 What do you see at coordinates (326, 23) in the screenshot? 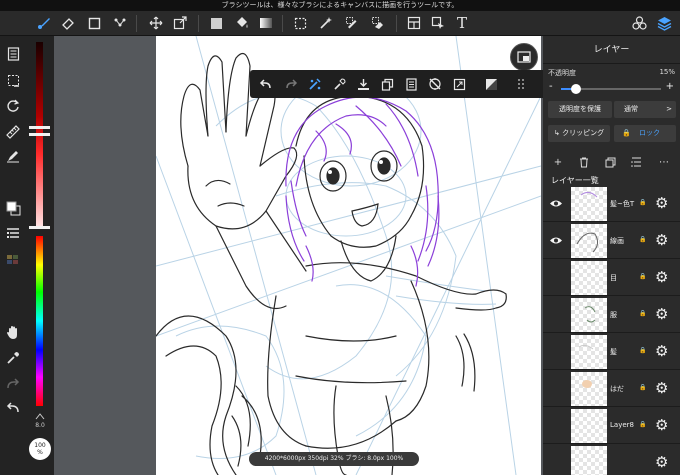
I see `magic-wand-icon` at bounding box center [326, 23].